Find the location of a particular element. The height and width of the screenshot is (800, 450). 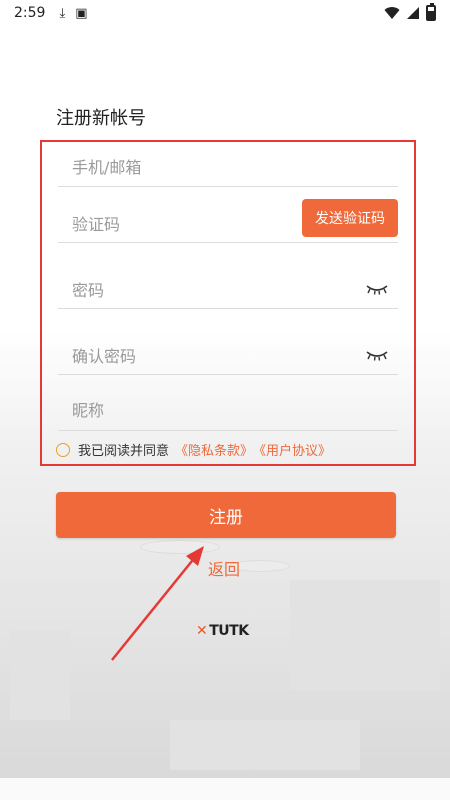

send-code-button: 发送验证码 is located at coordinates (350, 218).